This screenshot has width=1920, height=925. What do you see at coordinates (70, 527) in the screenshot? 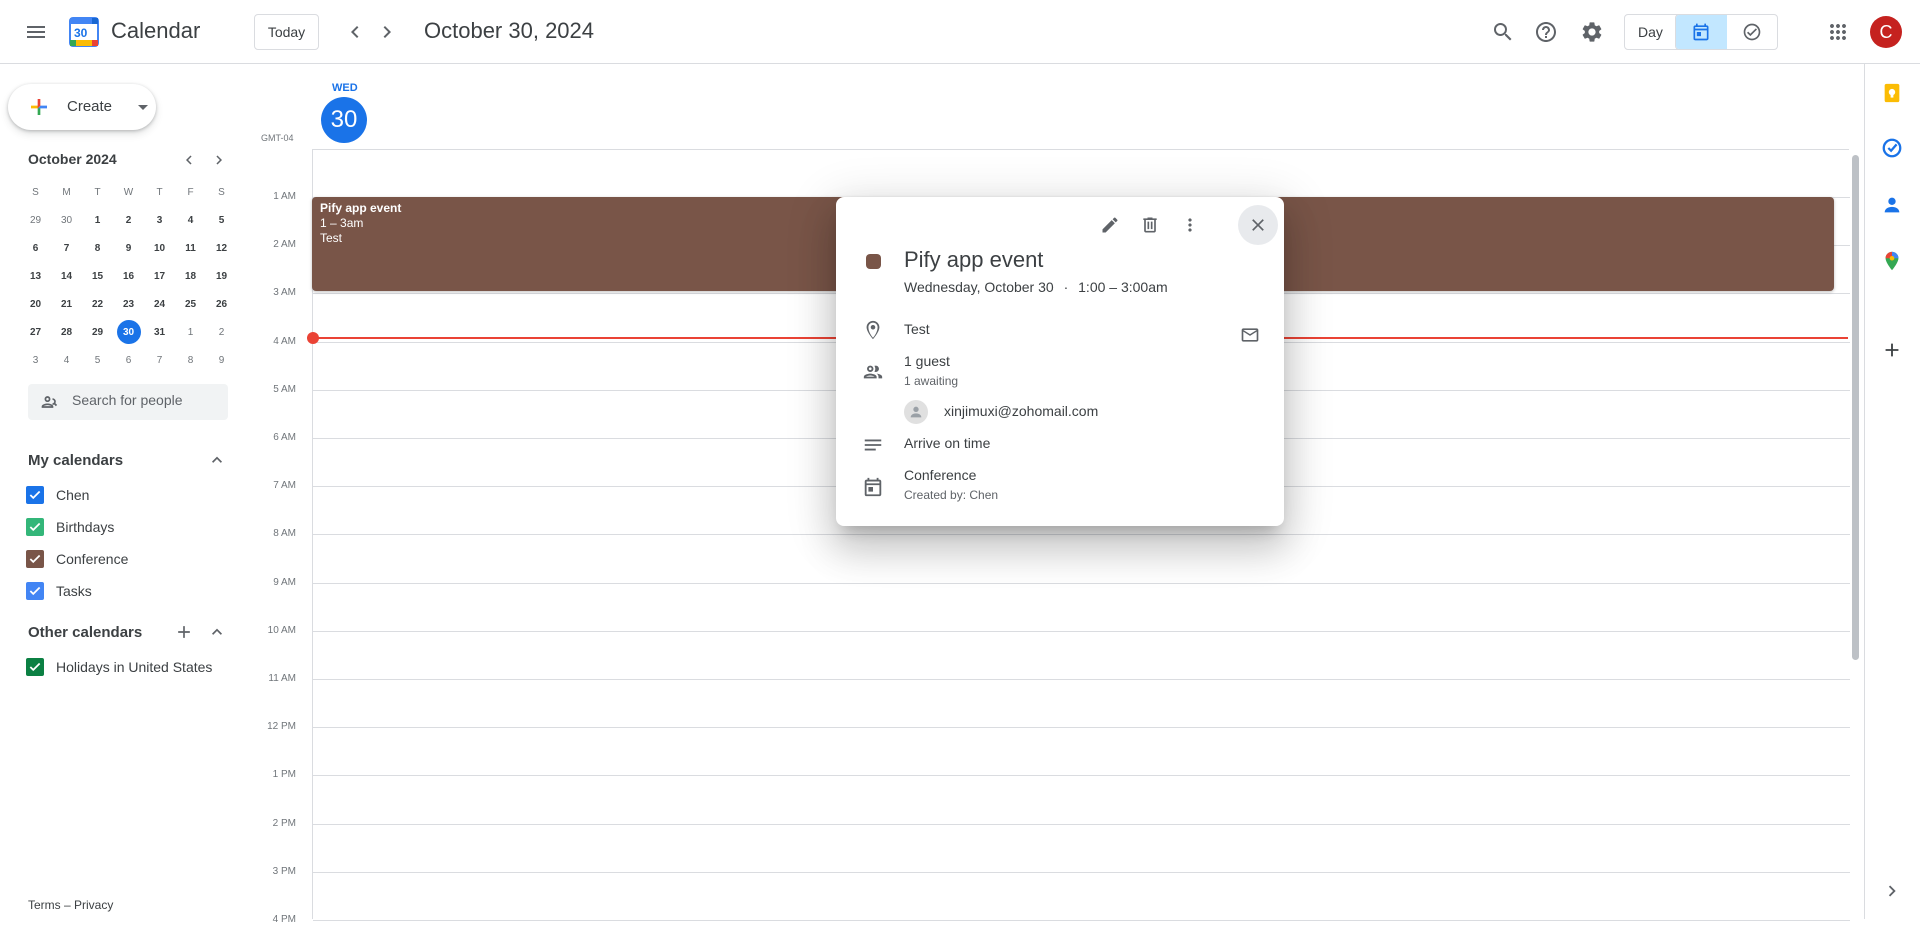
I see `calendar-list-item: Birthdays` at bounding box center [70, 527].